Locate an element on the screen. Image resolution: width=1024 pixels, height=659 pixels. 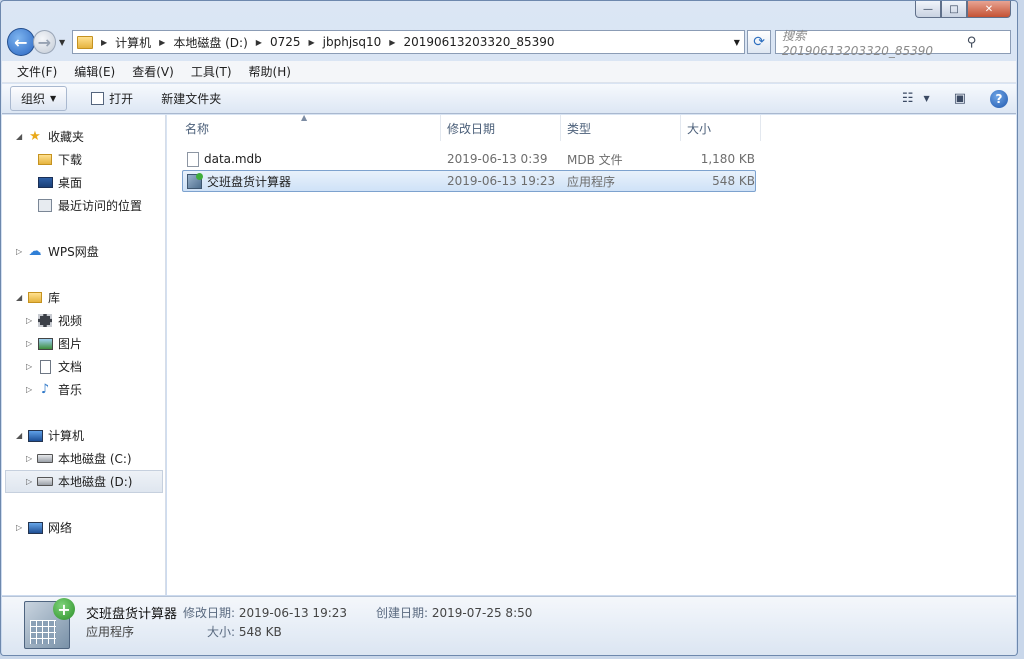
close-button: ✕ is located at coordinates (989, 9).